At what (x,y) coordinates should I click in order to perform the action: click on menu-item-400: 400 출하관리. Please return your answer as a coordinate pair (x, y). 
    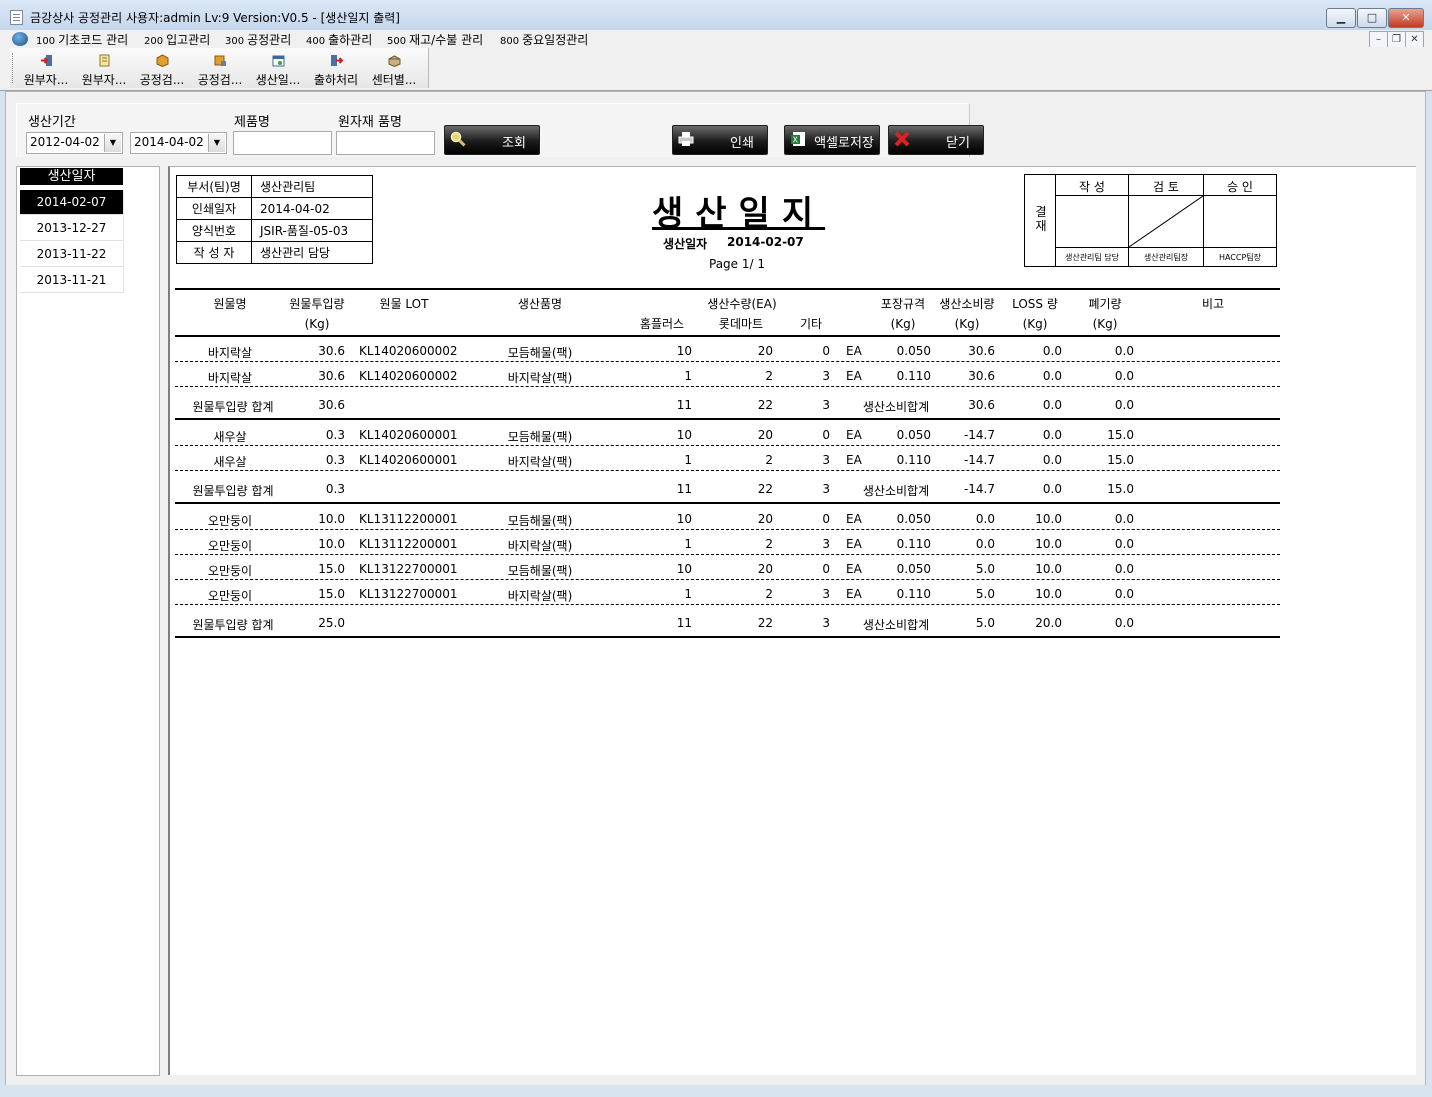
    Looking at the image, I should click on (339, 39).